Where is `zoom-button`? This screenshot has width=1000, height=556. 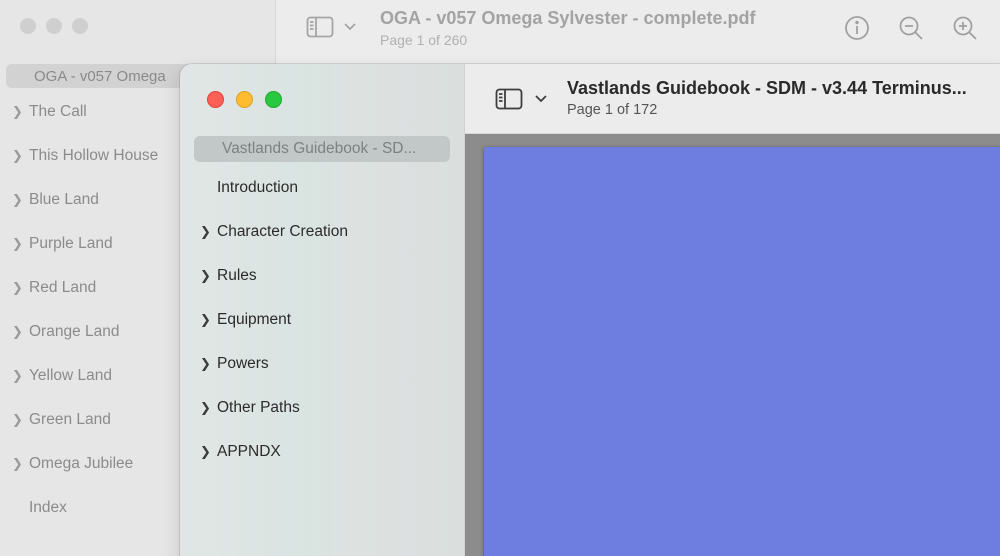
zoom-button is located at coordinates (273, 99).